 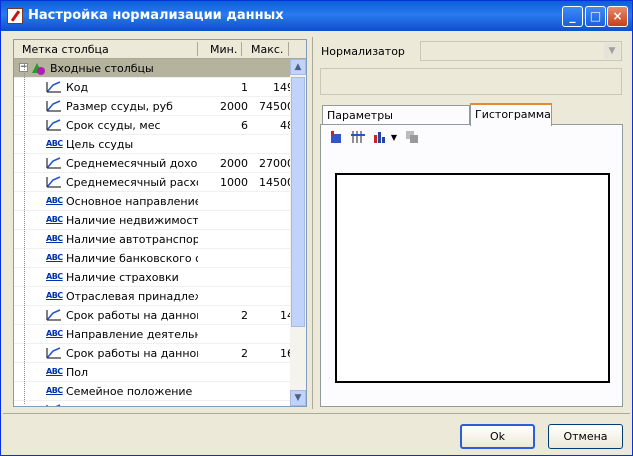 I want to click on header-max: Макс., so click(x=267, y=49).